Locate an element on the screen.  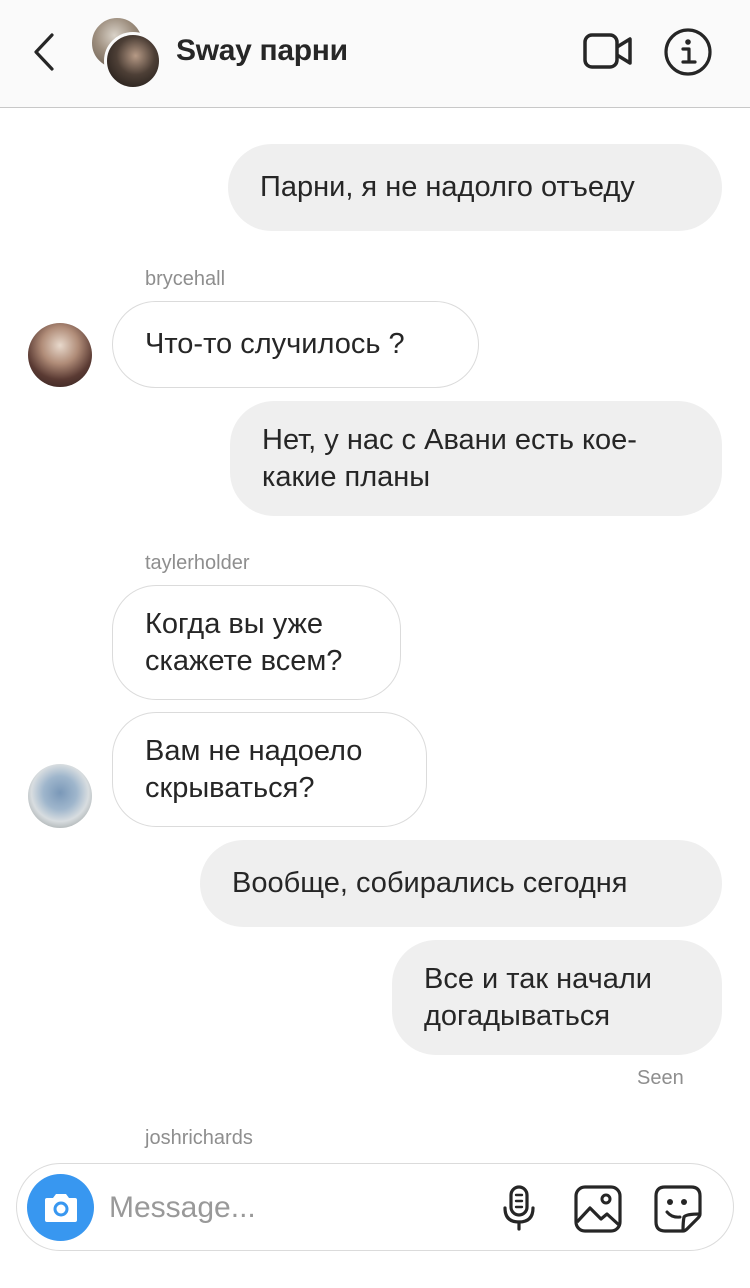
microphone-icon is located at coordinates (519, 1208).